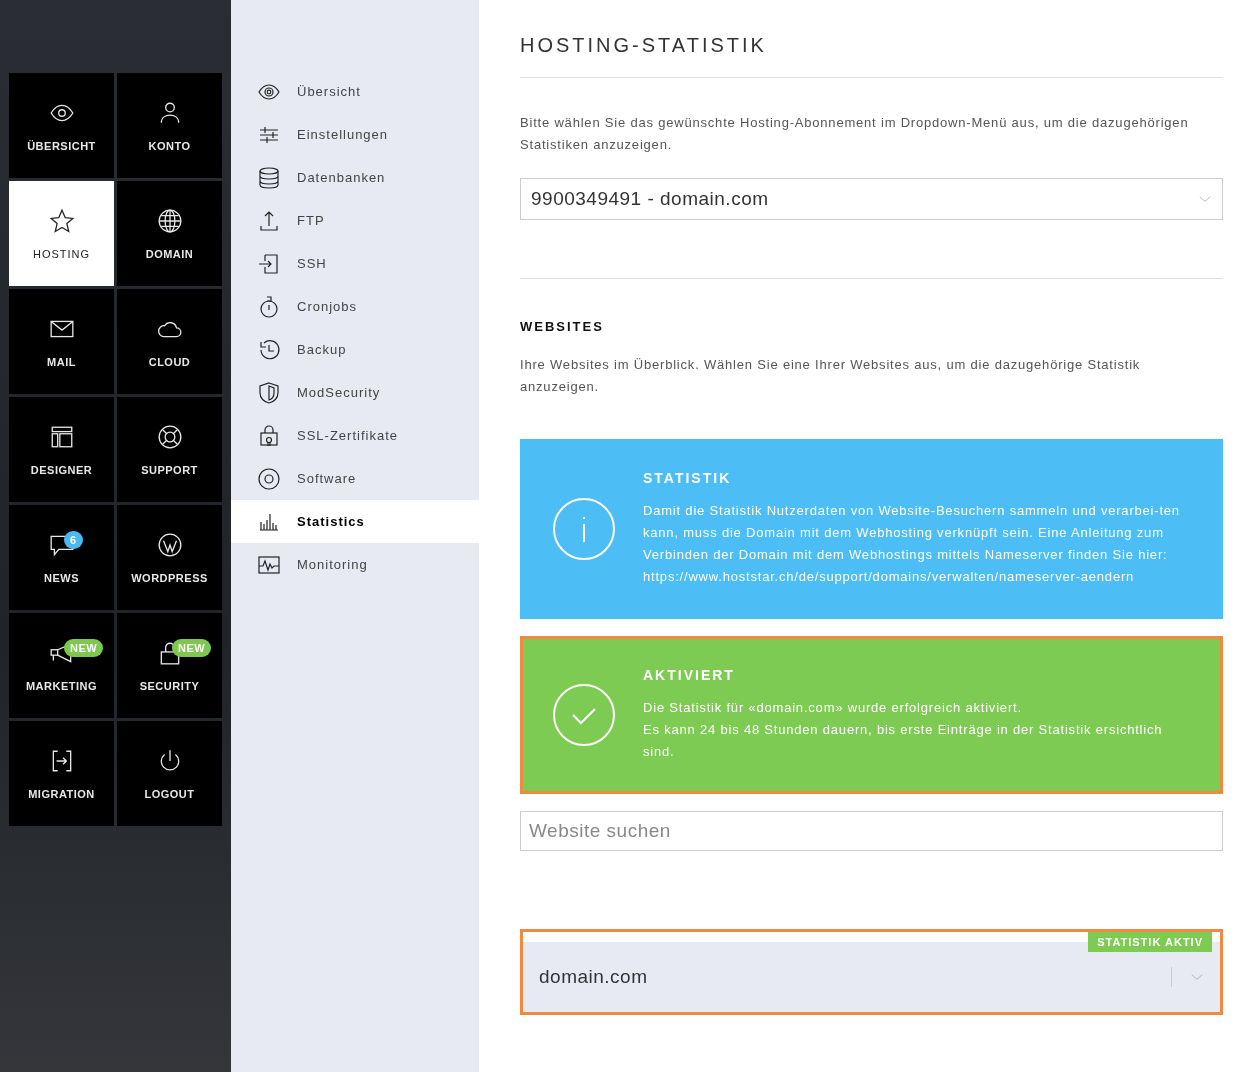  Describe the element at coordinates (871, 831) in the screenshot. I see `search-field: Website suchen` at that location.